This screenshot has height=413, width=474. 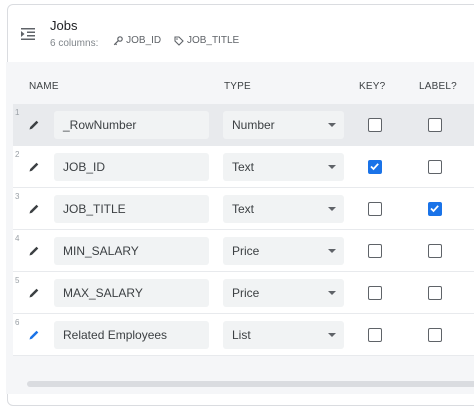 I want to click on column-name-input: MAX_SALARY, so click(x=131, y=293).